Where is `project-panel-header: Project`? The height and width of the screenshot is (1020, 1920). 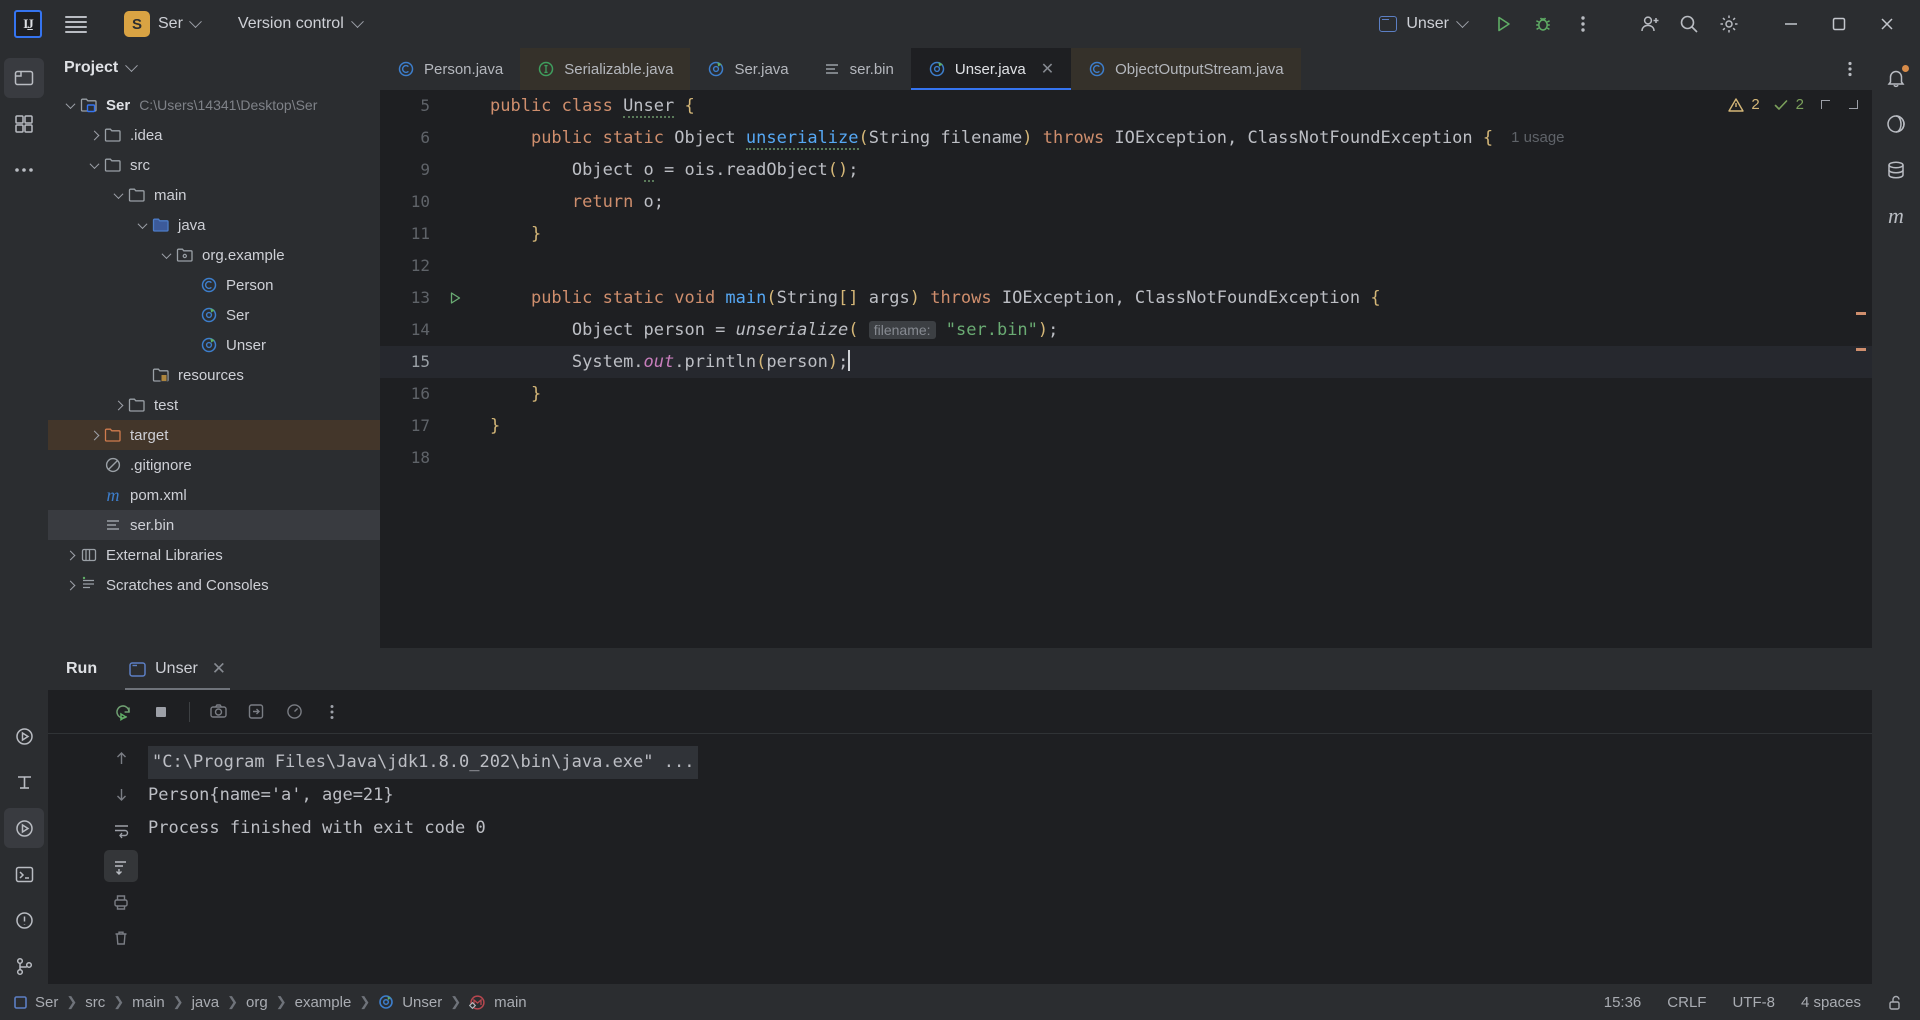
project-panel-header: Project is located at coordinates (214, 68).